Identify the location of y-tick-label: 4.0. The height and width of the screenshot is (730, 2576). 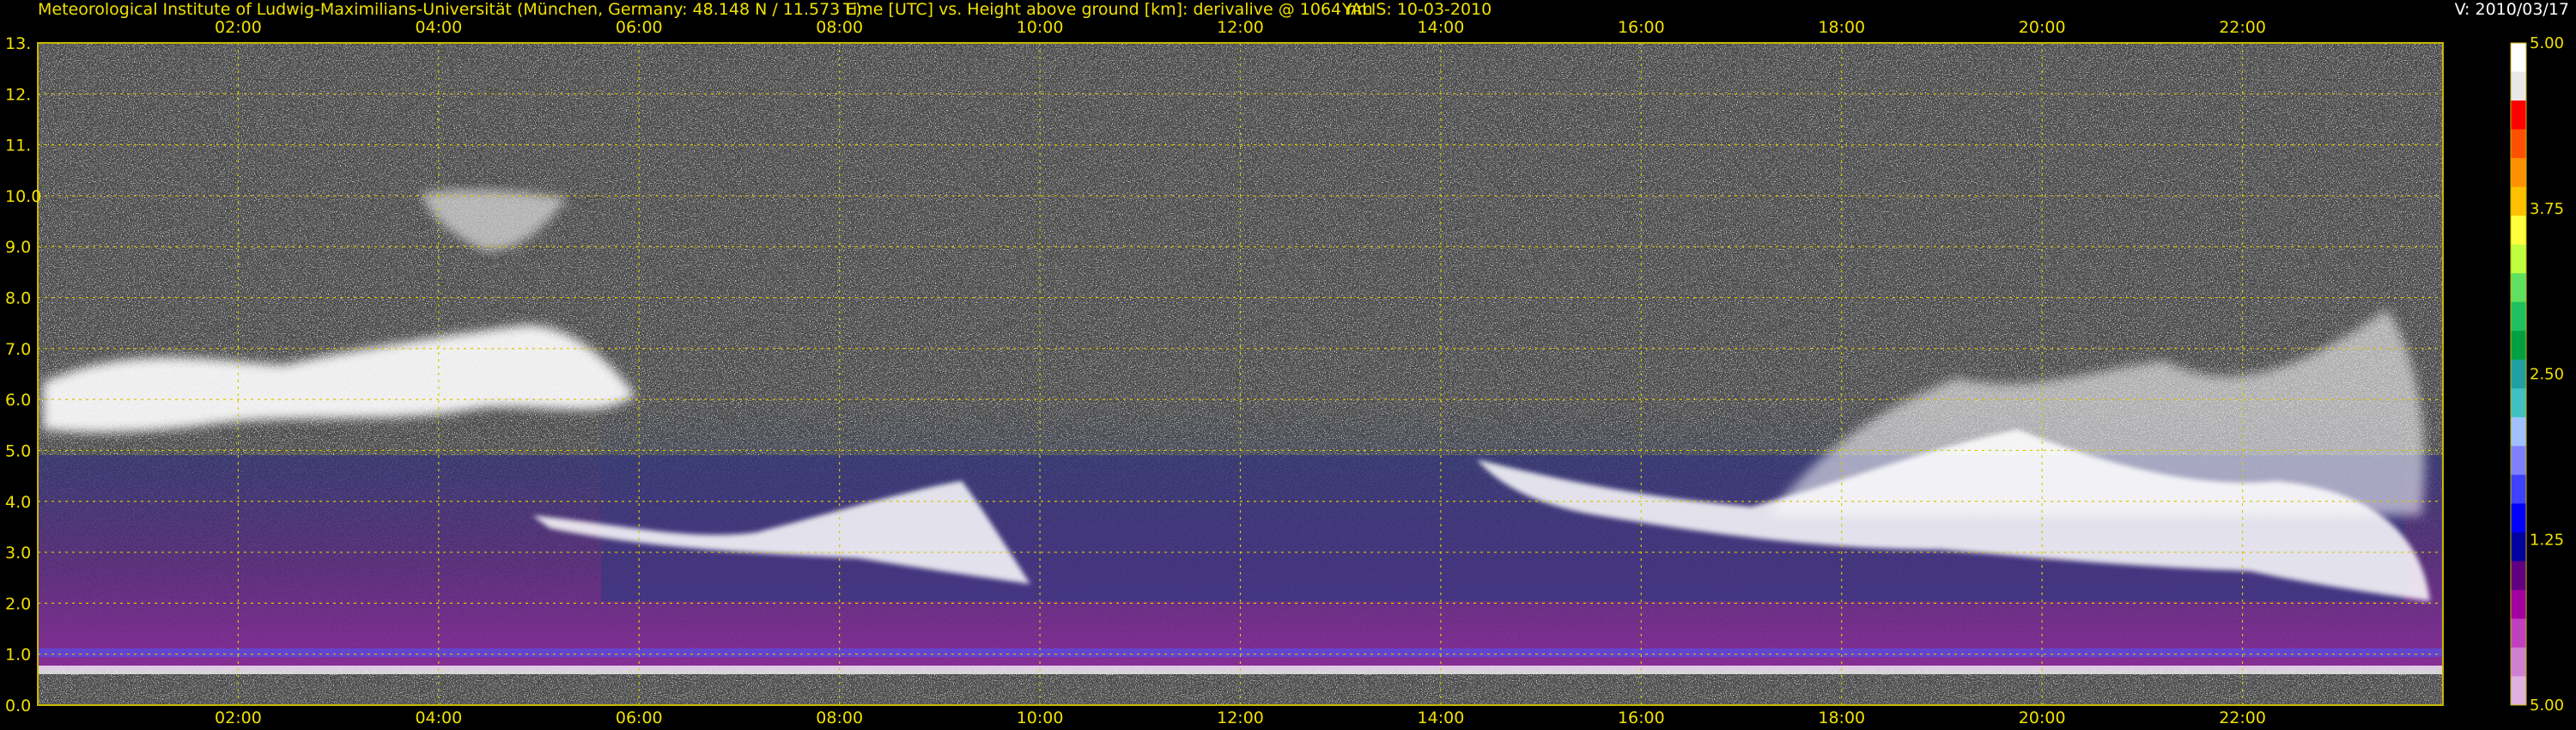
(18, 502).